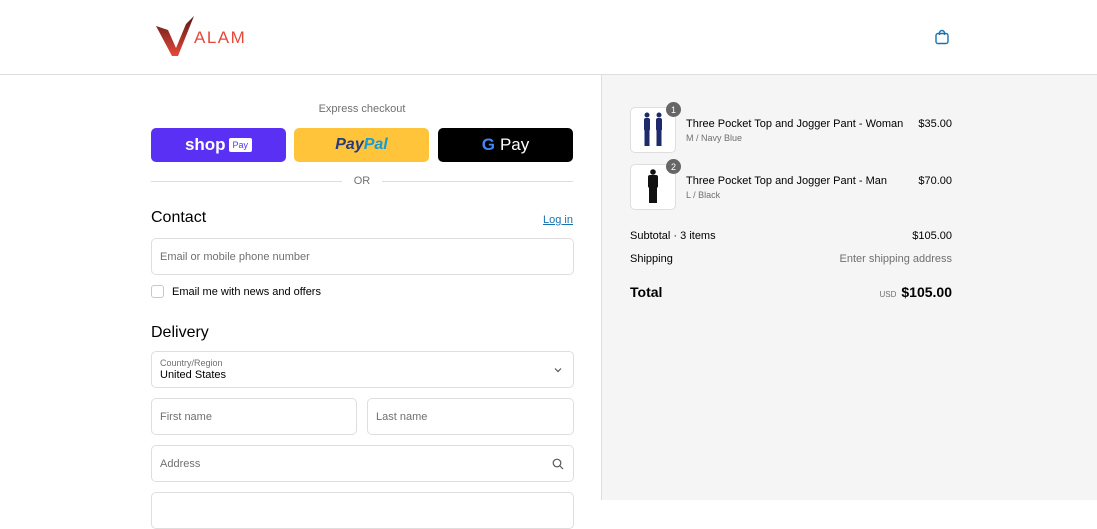 This screenshot has height=529, width=1097. What do you see at coordinates (220, 37) in the screenshot?
I see `brand-name: ALAM` at bounding box center [220, 37].